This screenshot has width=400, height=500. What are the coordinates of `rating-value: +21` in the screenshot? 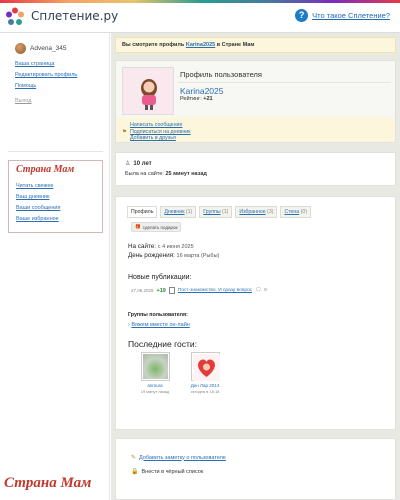 It's located at (208, 99).